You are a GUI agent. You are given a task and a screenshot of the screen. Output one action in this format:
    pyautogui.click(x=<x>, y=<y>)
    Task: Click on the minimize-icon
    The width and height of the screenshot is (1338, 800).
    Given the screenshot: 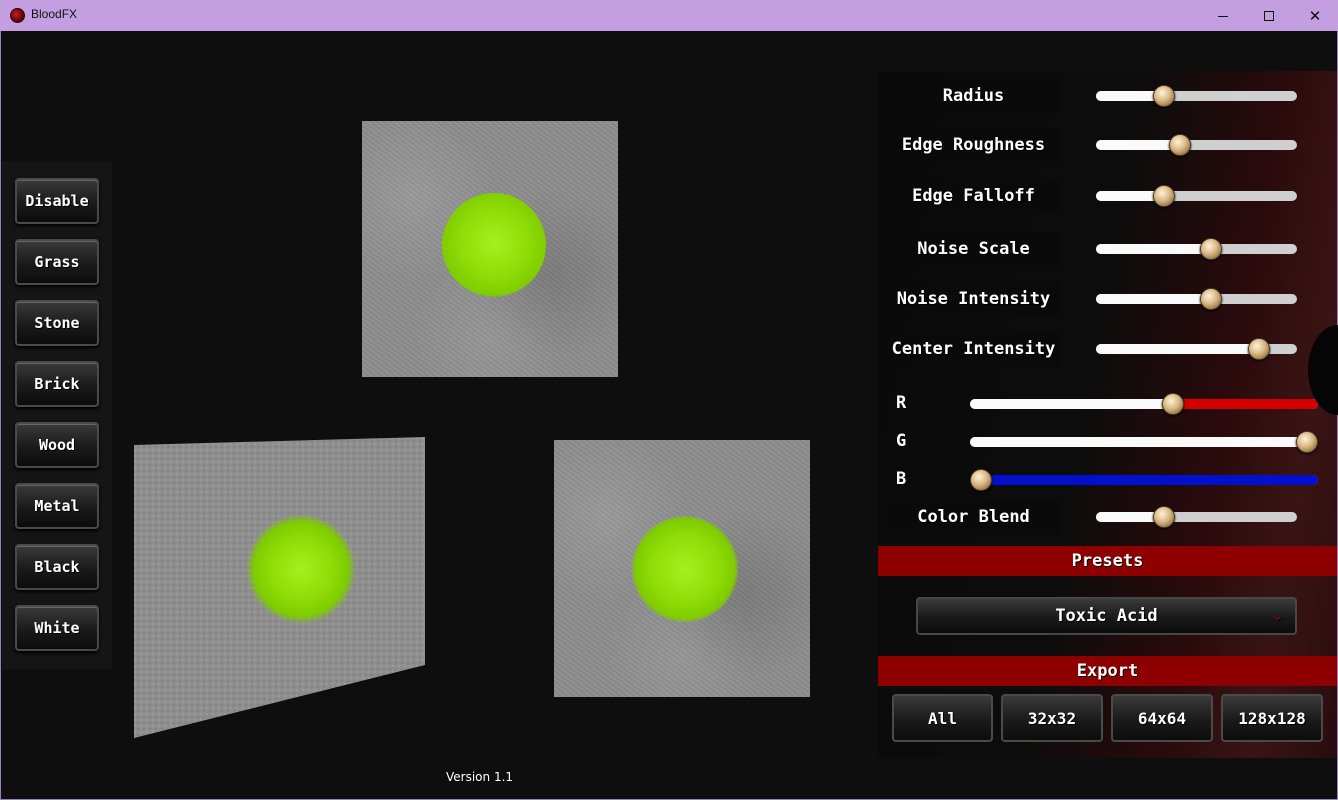 What is the action you would take?
    pyautogui.click(x=1223, y=16)
    